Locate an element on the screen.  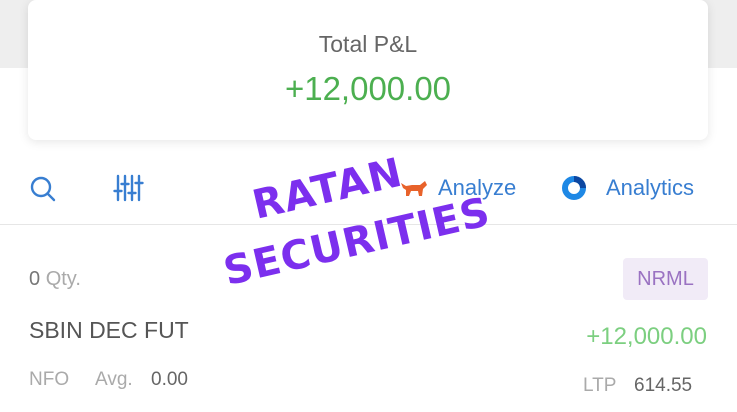
analyze-link: Analyze is located at coordinates (457, 188).